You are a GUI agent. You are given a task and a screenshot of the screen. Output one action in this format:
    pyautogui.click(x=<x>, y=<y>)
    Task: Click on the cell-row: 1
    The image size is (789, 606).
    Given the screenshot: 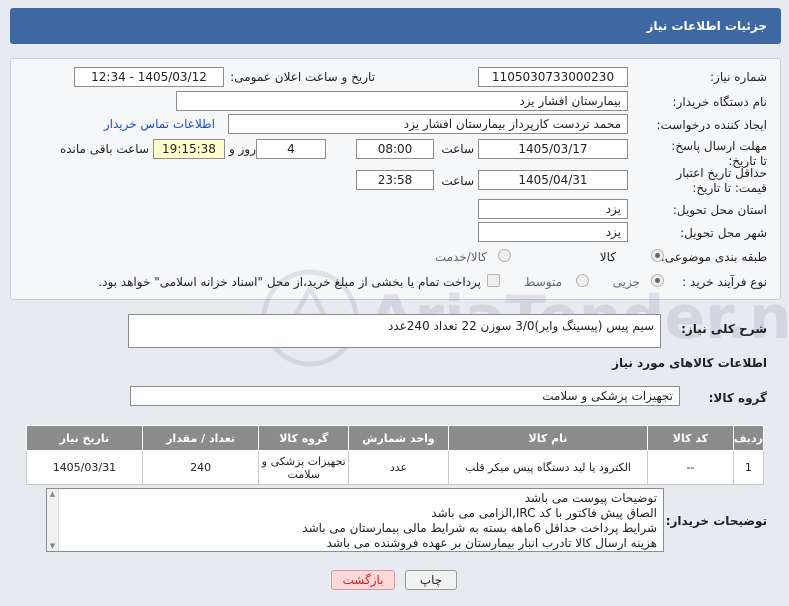 What is the action you would take?
    pyautogui.click(x=748, y=467)
    